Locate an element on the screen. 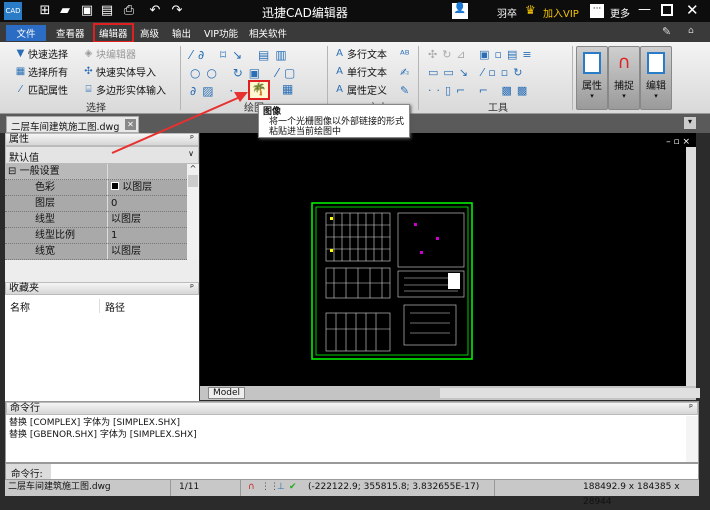  menu-output: 输出 is located at coordinates (181, 33).